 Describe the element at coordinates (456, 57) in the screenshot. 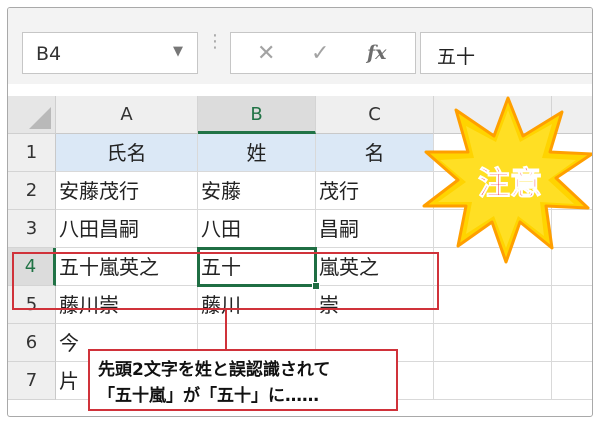

I see `formula-value: 五十` at that location.